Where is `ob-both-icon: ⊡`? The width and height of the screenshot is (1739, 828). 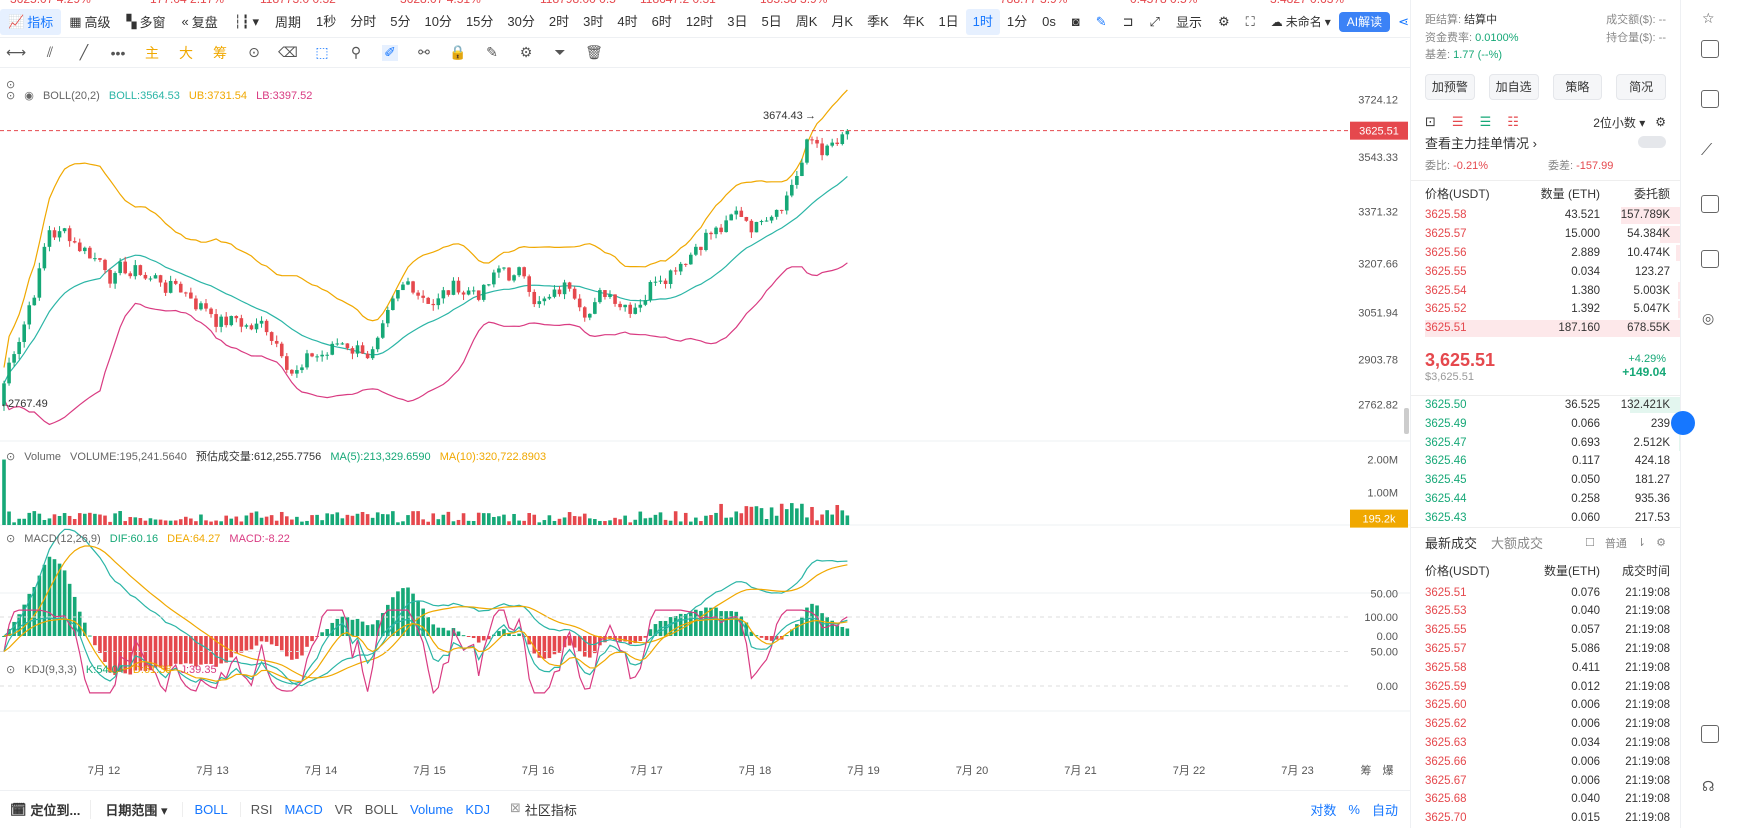
ob-both-icon: ⊡ is located at coordinates (1430, 122).